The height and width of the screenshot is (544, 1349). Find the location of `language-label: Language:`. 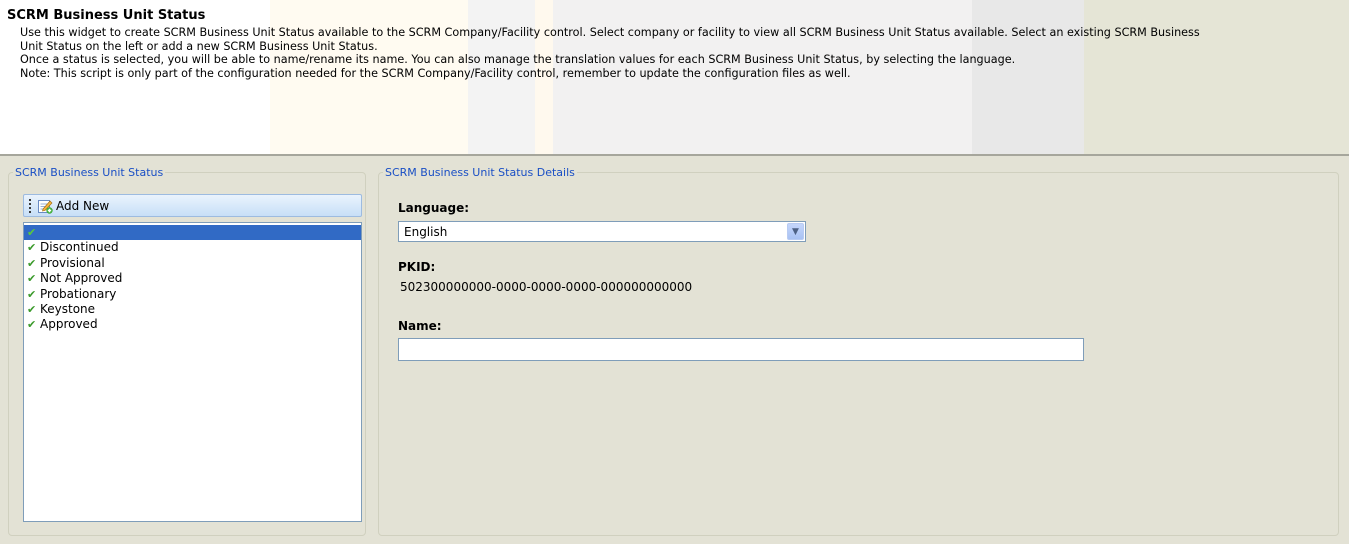

language-label: Language: is located at coordinates (434, 208).